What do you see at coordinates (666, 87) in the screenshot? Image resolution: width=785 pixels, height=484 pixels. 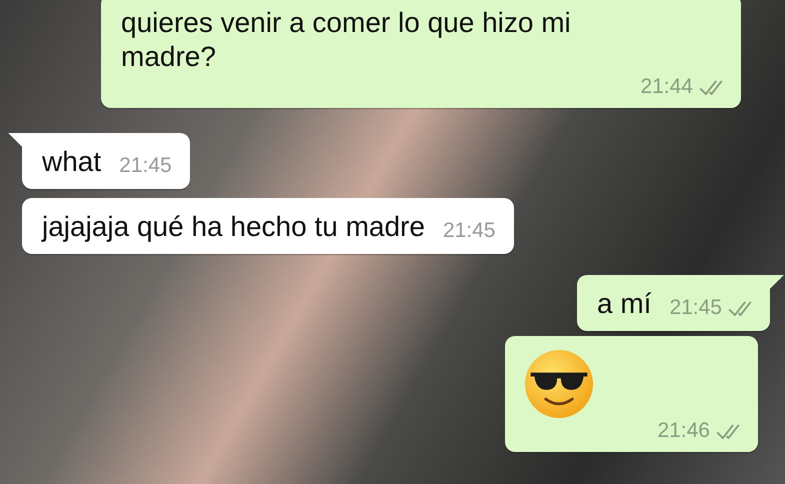 I see `message-time: 21:44` at bounding box center [666, 87].